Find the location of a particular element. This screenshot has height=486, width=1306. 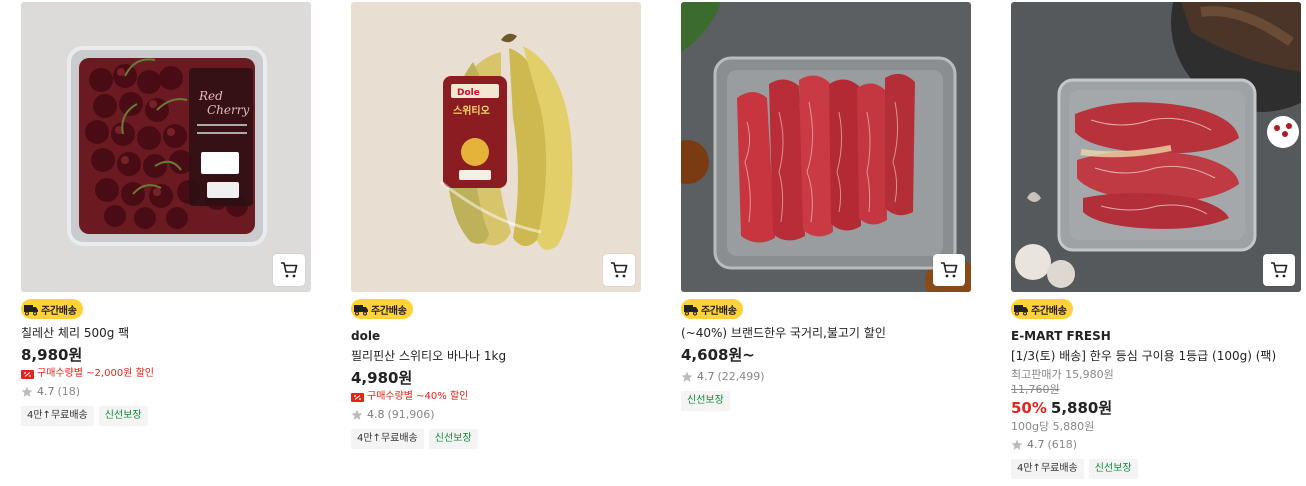

product-price: 4,980원 is located at coordinates (382, 378).